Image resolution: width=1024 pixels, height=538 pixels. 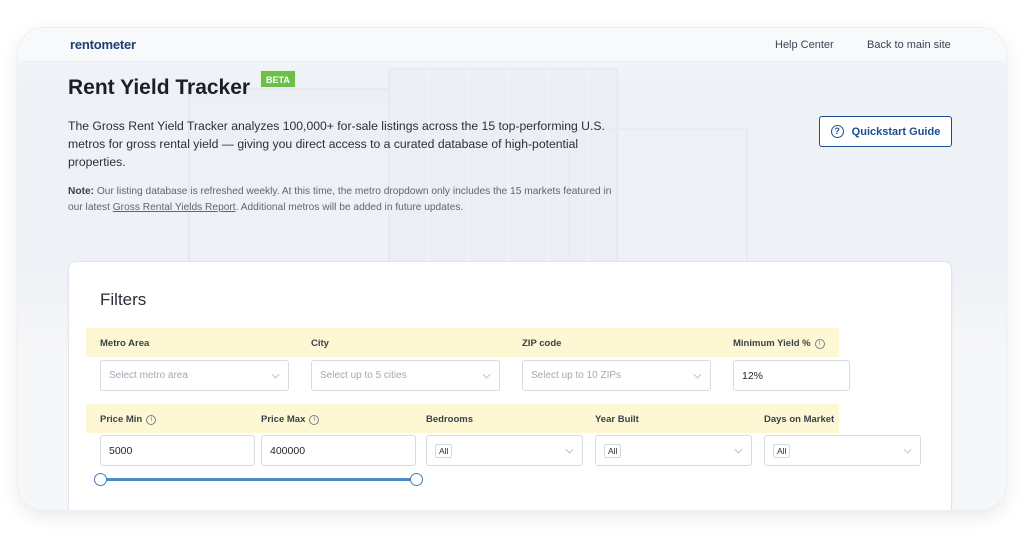 What do you see at coordinates (100, 479) in the screenshot?
I see `price-min-slider-handle` at bounding box center [100, 479].